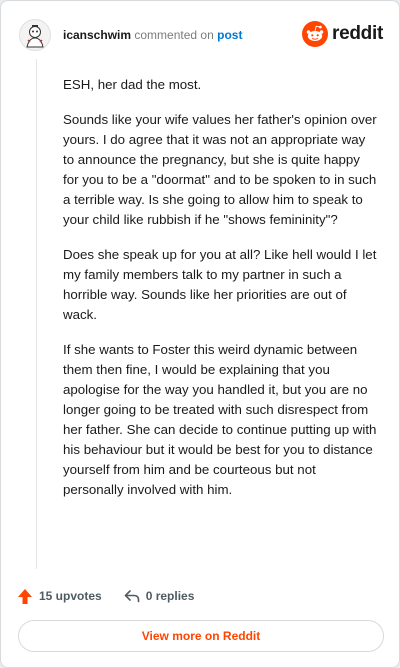 Image resolution: width=400 pixels, height=668 pixels. Describe the element at coordinates (174, 35) in the screenshot. I see `action-text: commented on` at that location.